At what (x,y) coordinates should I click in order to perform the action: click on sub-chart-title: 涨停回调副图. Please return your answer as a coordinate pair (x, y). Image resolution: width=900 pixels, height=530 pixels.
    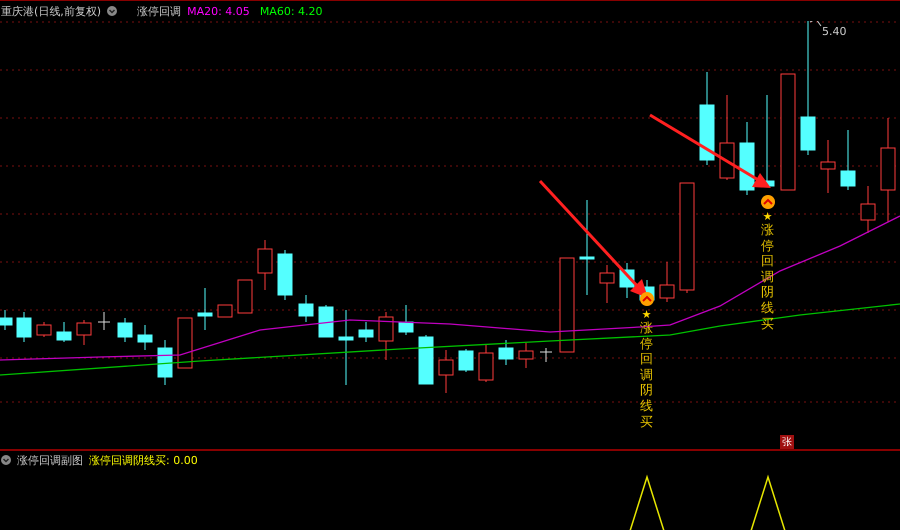
    Looking at the image, I should click on (50, 460).